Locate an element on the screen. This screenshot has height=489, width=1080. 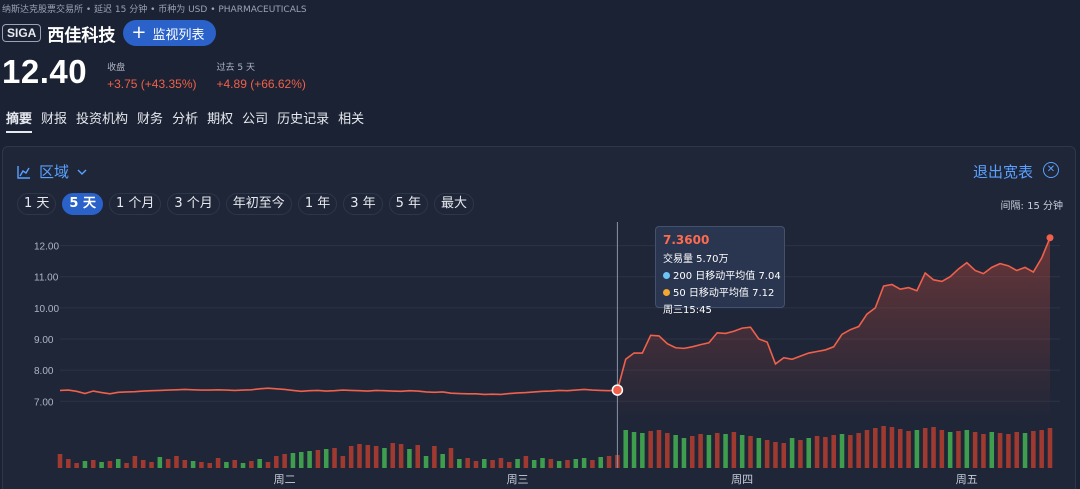
y-tick-label: 10.00 is located at coordinates (46, 309).